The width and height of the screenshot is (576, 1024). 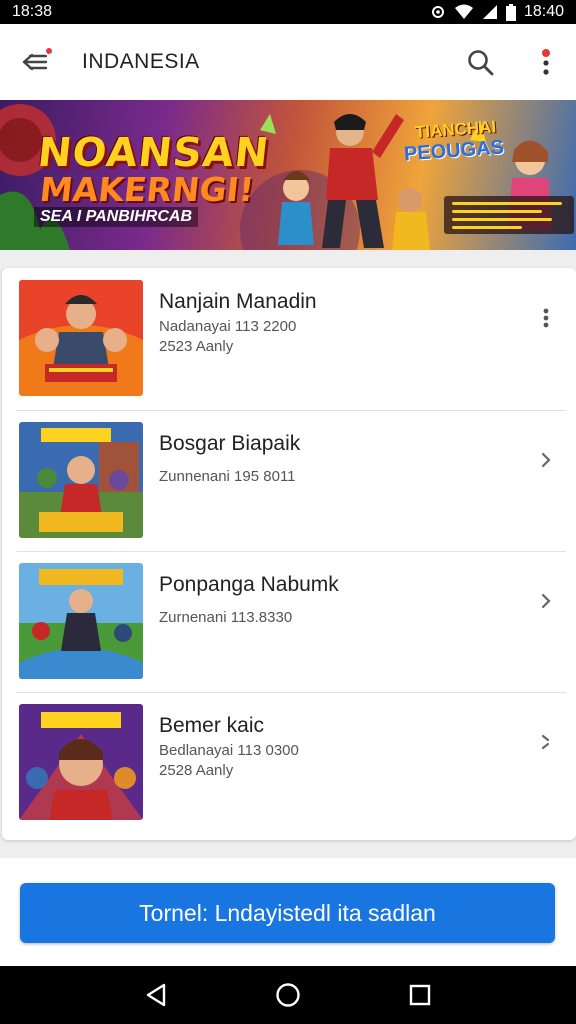 I want to click on banner-info-panel, so click(x=509, y=215).